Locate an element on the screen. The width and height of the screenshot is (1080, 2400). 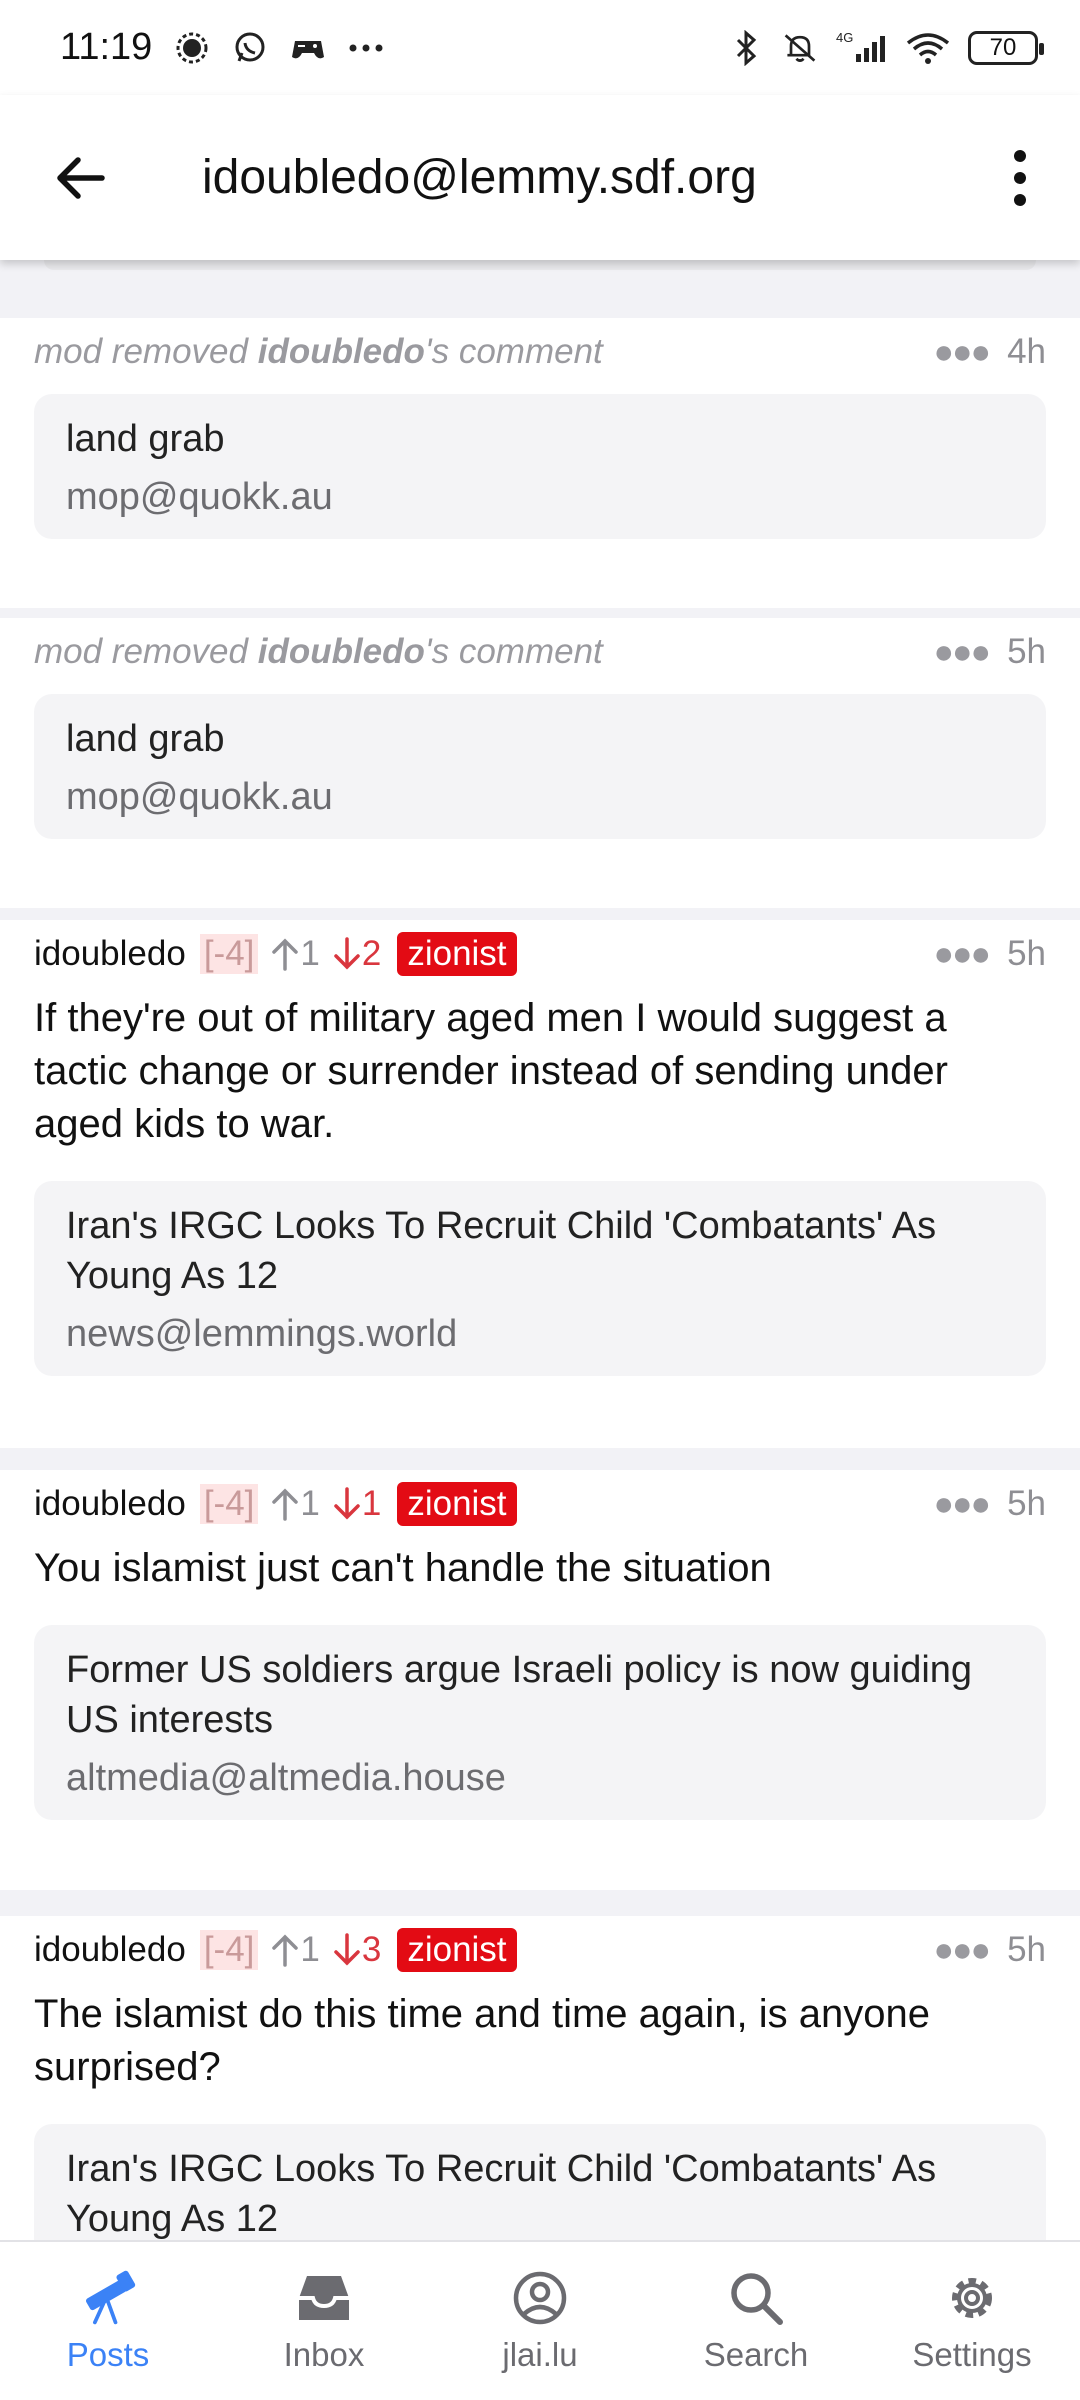
nav-label: jlai.lu is located at coordinates (540, 2354).